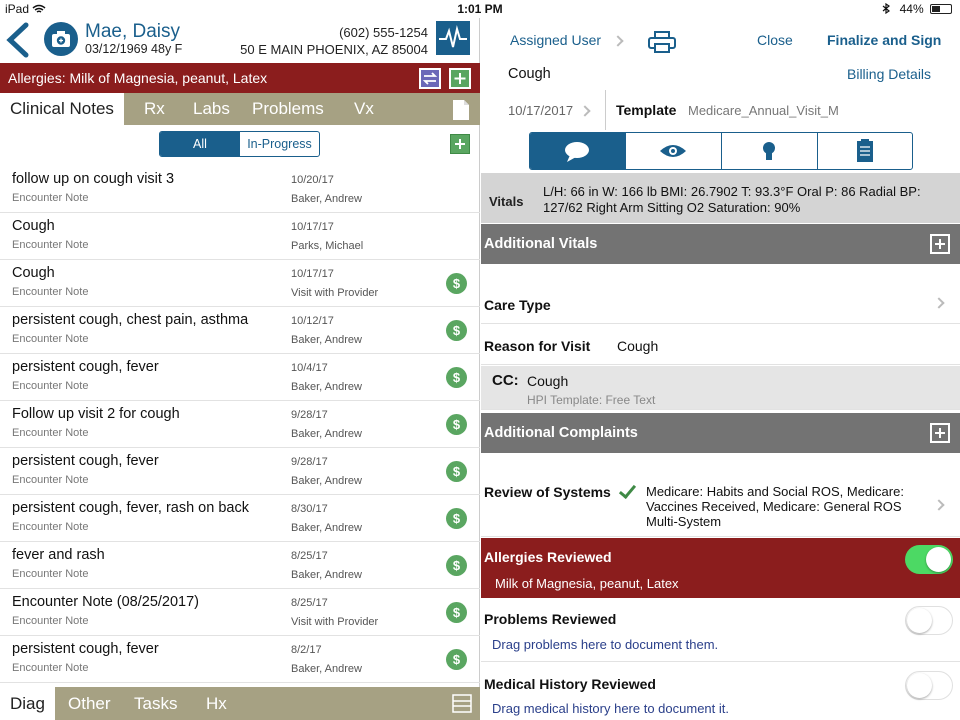 The width and height of the screenshot is (960, 720). Describe the element at coordinates (453, 38) in the screenshot. I see `ecg-button` at that location.